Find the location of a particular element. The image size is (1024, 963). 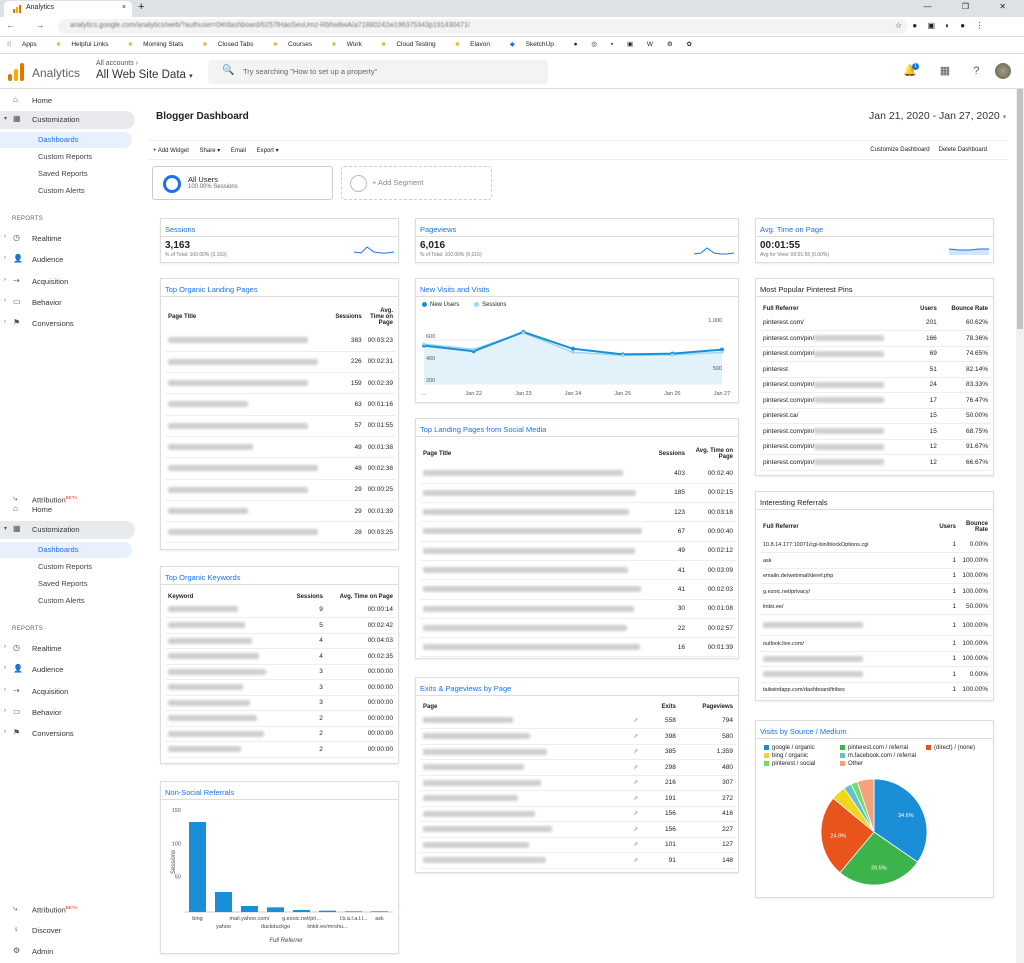

close-tab-icon: × is located at coordinates (124, 7).